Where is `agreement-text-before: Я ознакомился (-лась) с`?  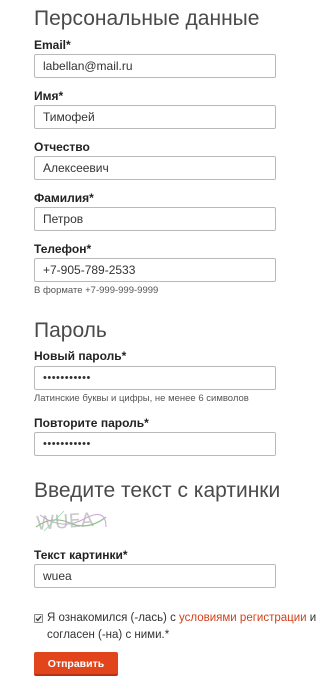 agreement-text-before: Я ознакомился (-лась) с is located at coordinates (113, 618).